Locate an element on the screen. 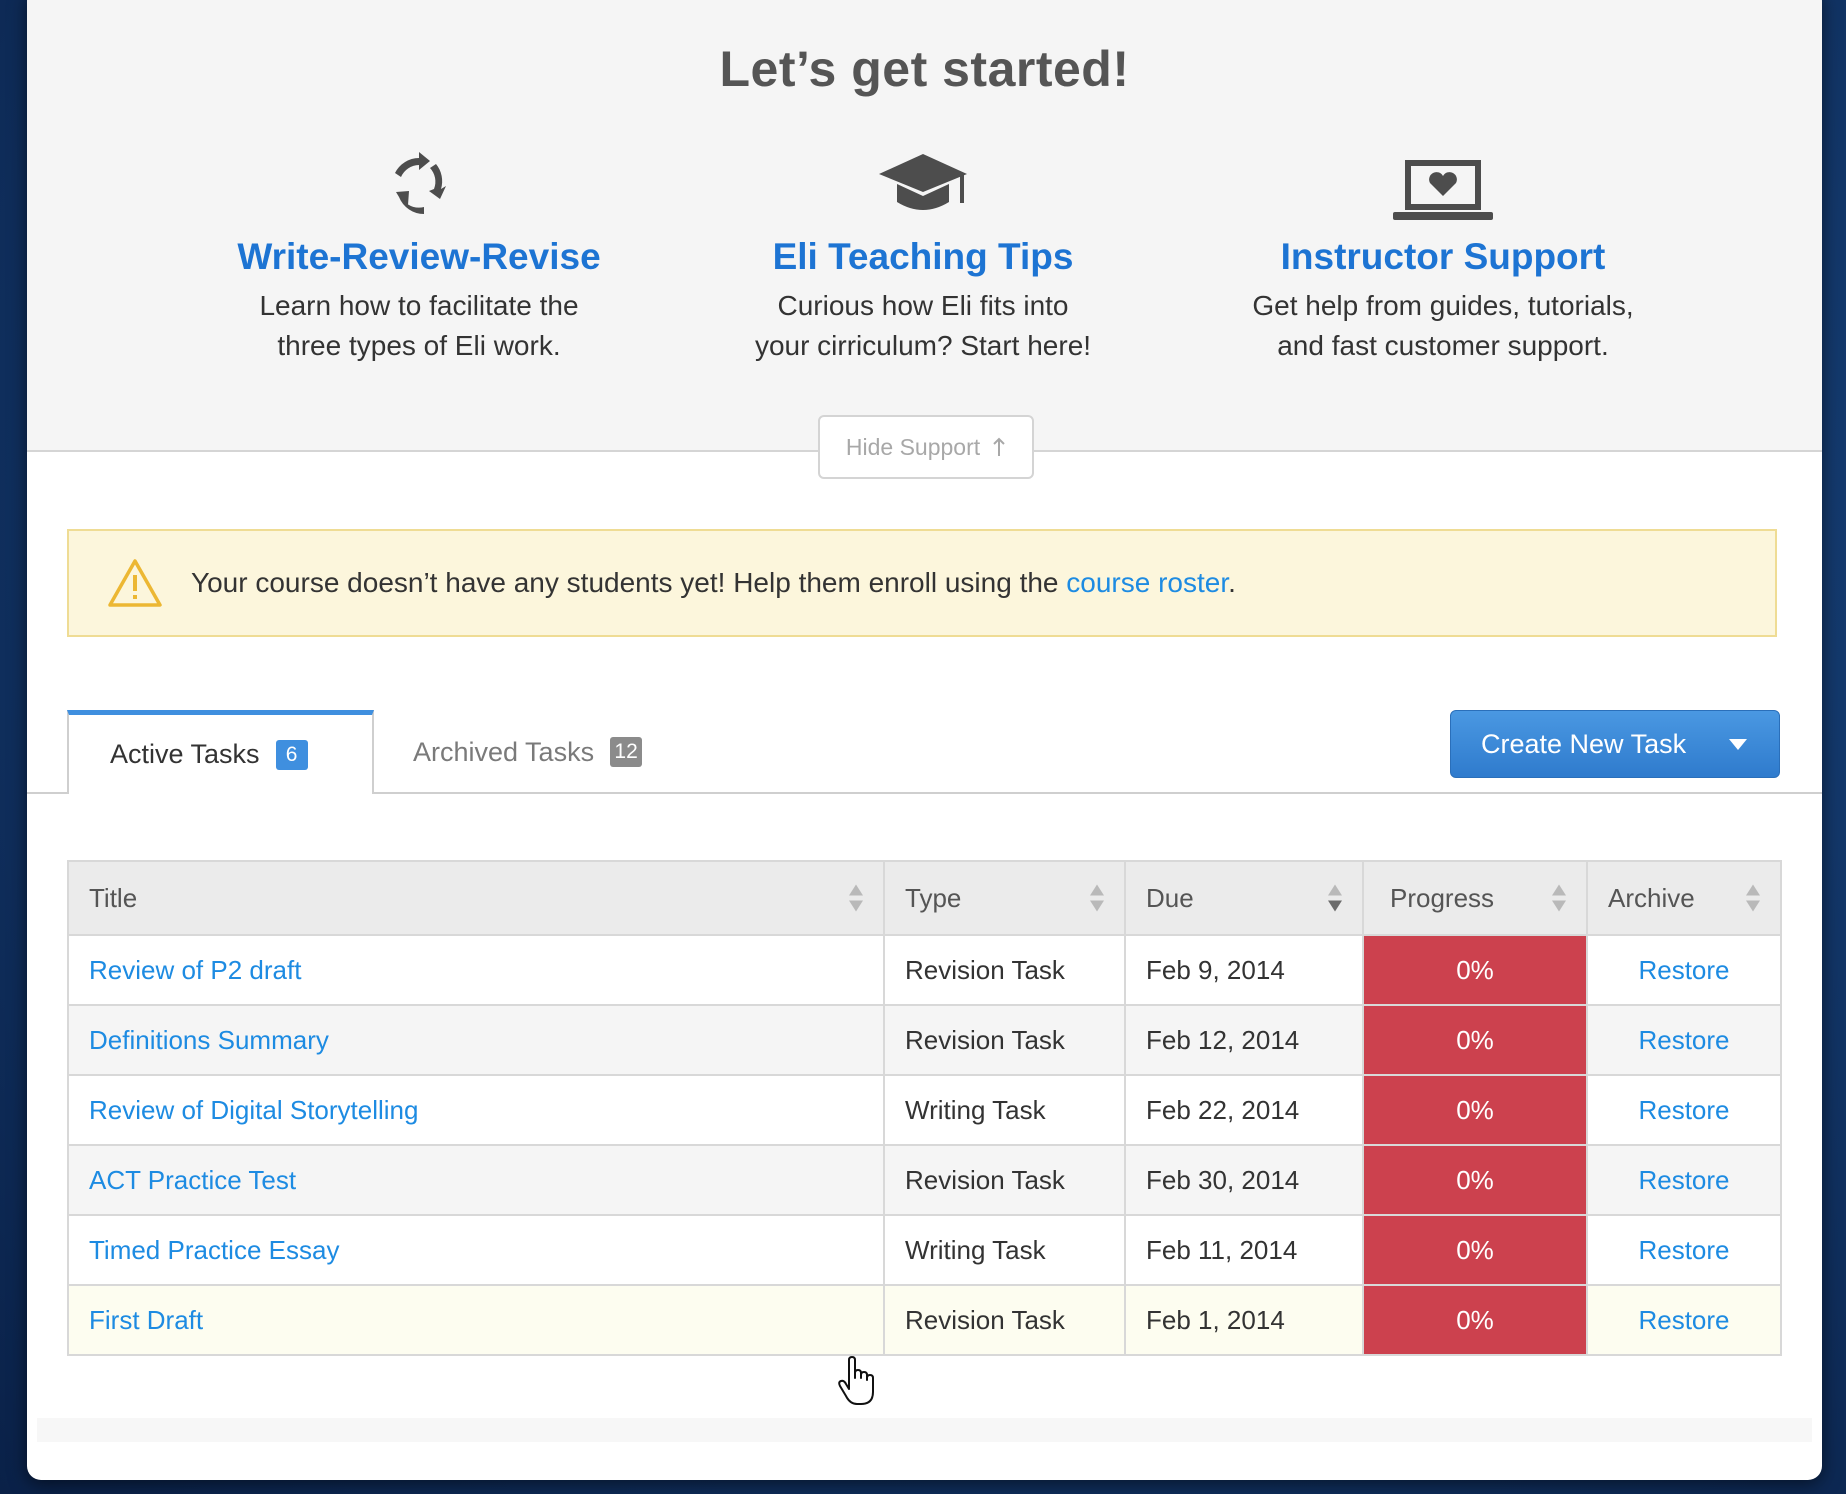 The height and width of the screenshot is (1494, 1846). task-title-link: ACT Practice Test is located at coordinates (192, 1180).